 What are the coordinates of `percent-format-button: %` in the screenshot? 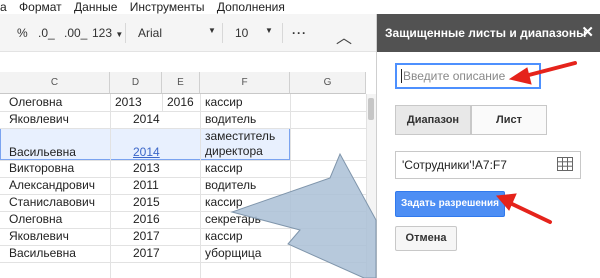 It's located at (22, 33).